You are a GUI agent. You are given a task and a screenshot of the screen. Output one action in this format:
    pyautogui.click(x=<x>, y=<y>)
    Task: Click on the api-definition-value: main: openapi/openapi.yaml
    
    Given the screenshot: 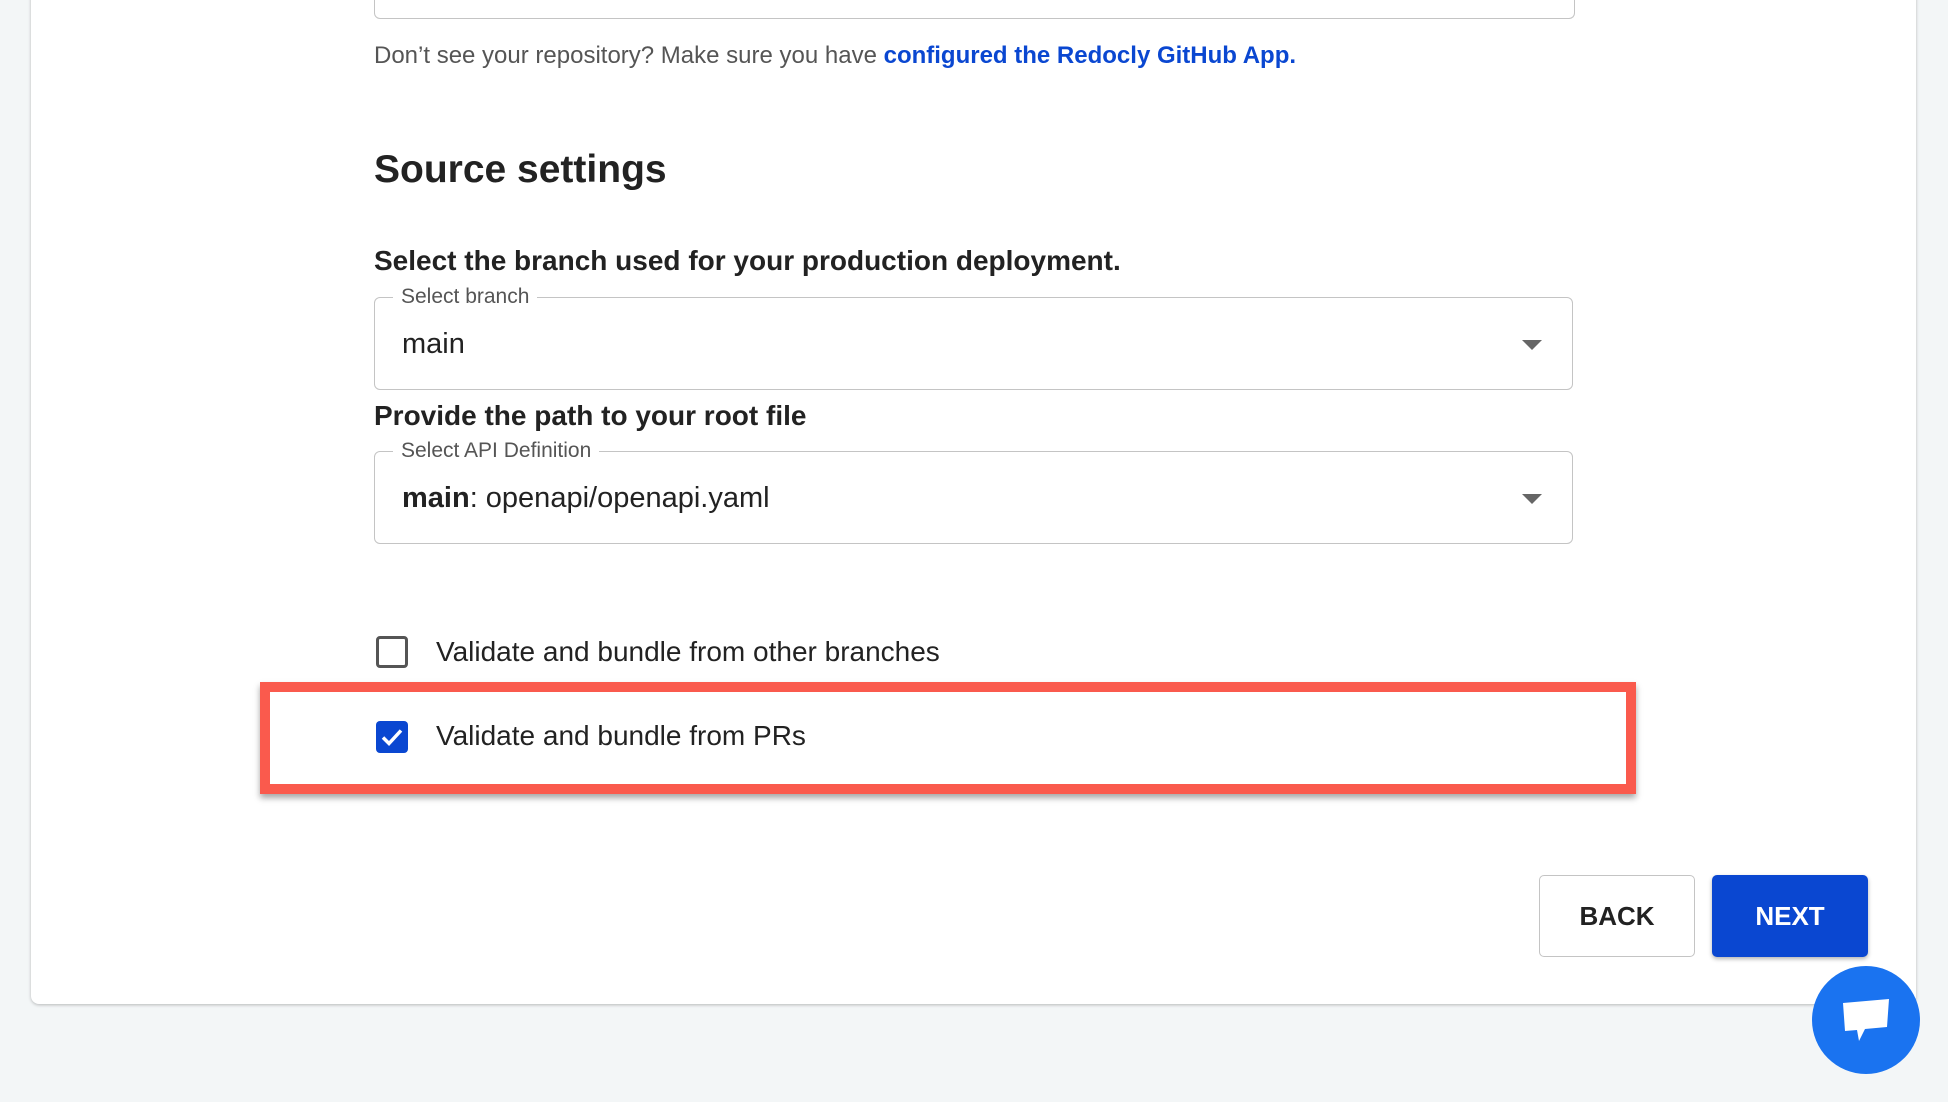 What is the action you would take?
    pyautogui.click(x=586, y=498)
    